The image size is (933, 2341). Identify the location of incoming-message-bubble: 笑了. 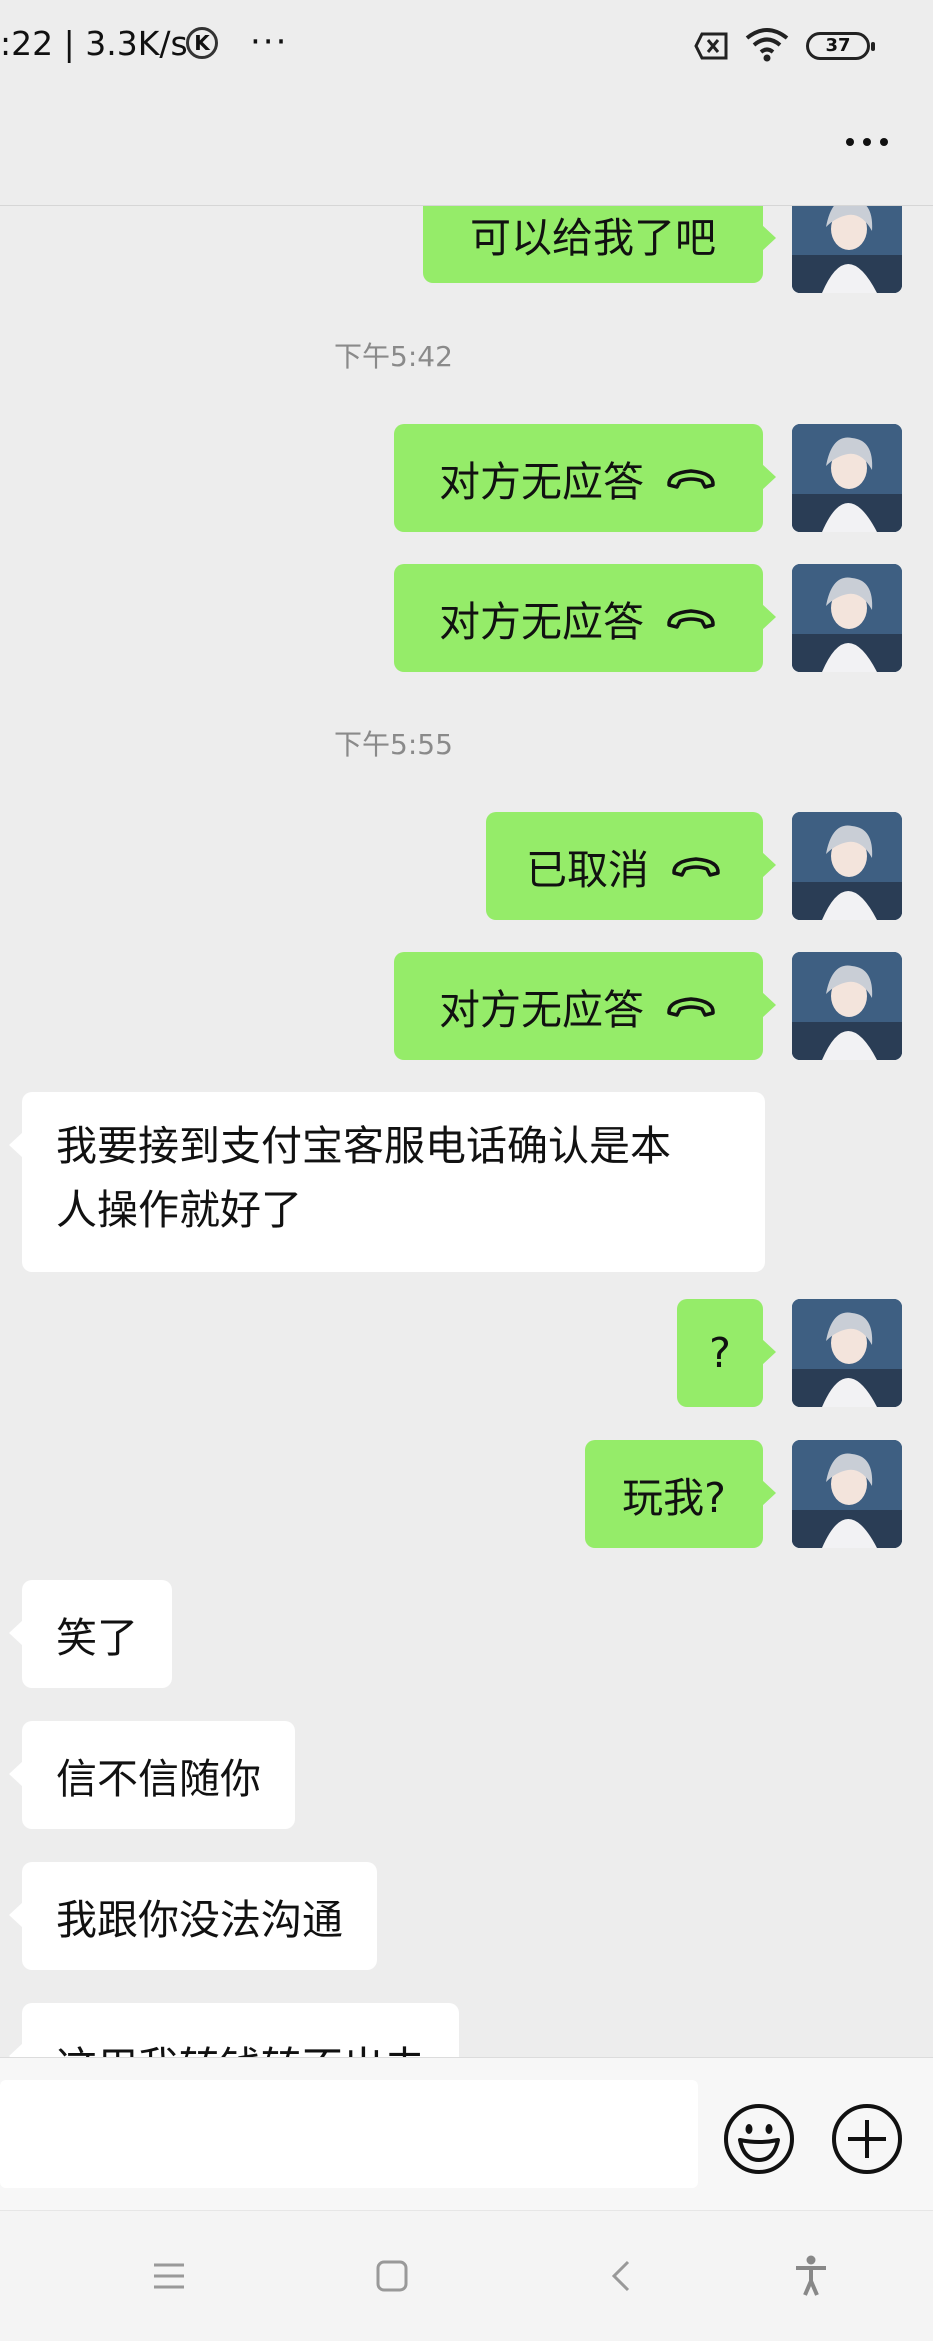
(90, 1634).